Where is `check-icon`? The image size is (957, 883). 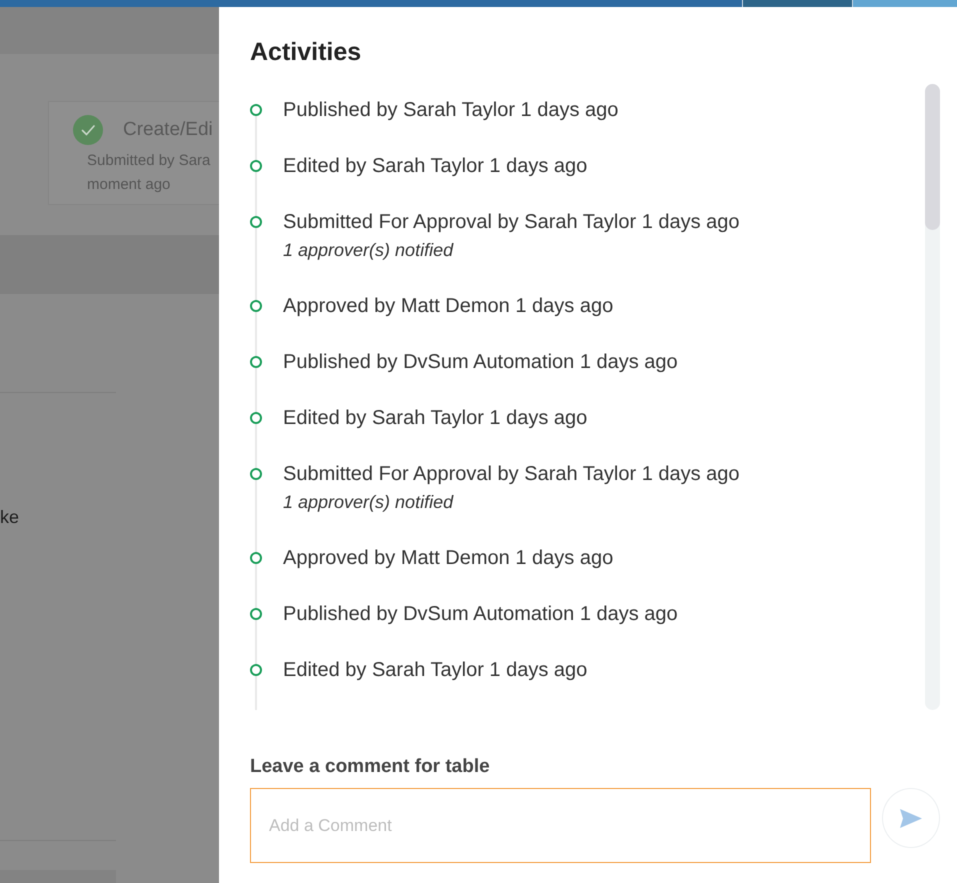 check-icon is located at coordinates (88, 130).